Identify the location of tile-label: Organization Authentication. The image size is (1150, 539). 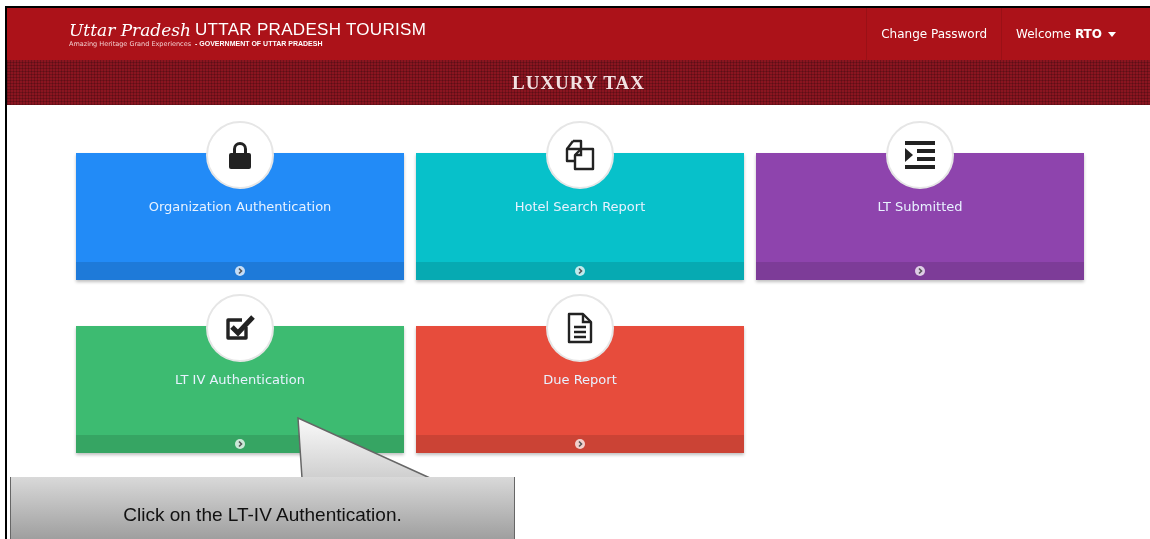
(240, 206).